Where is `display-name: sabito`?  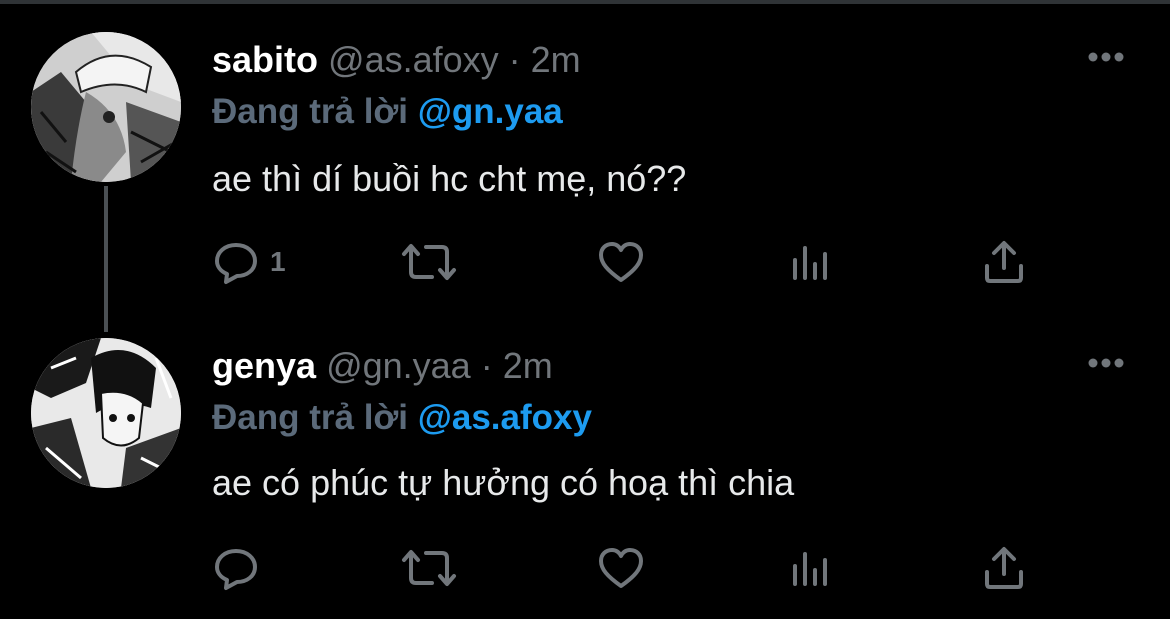 display-name: sabito is located at coordinates (265, 59).